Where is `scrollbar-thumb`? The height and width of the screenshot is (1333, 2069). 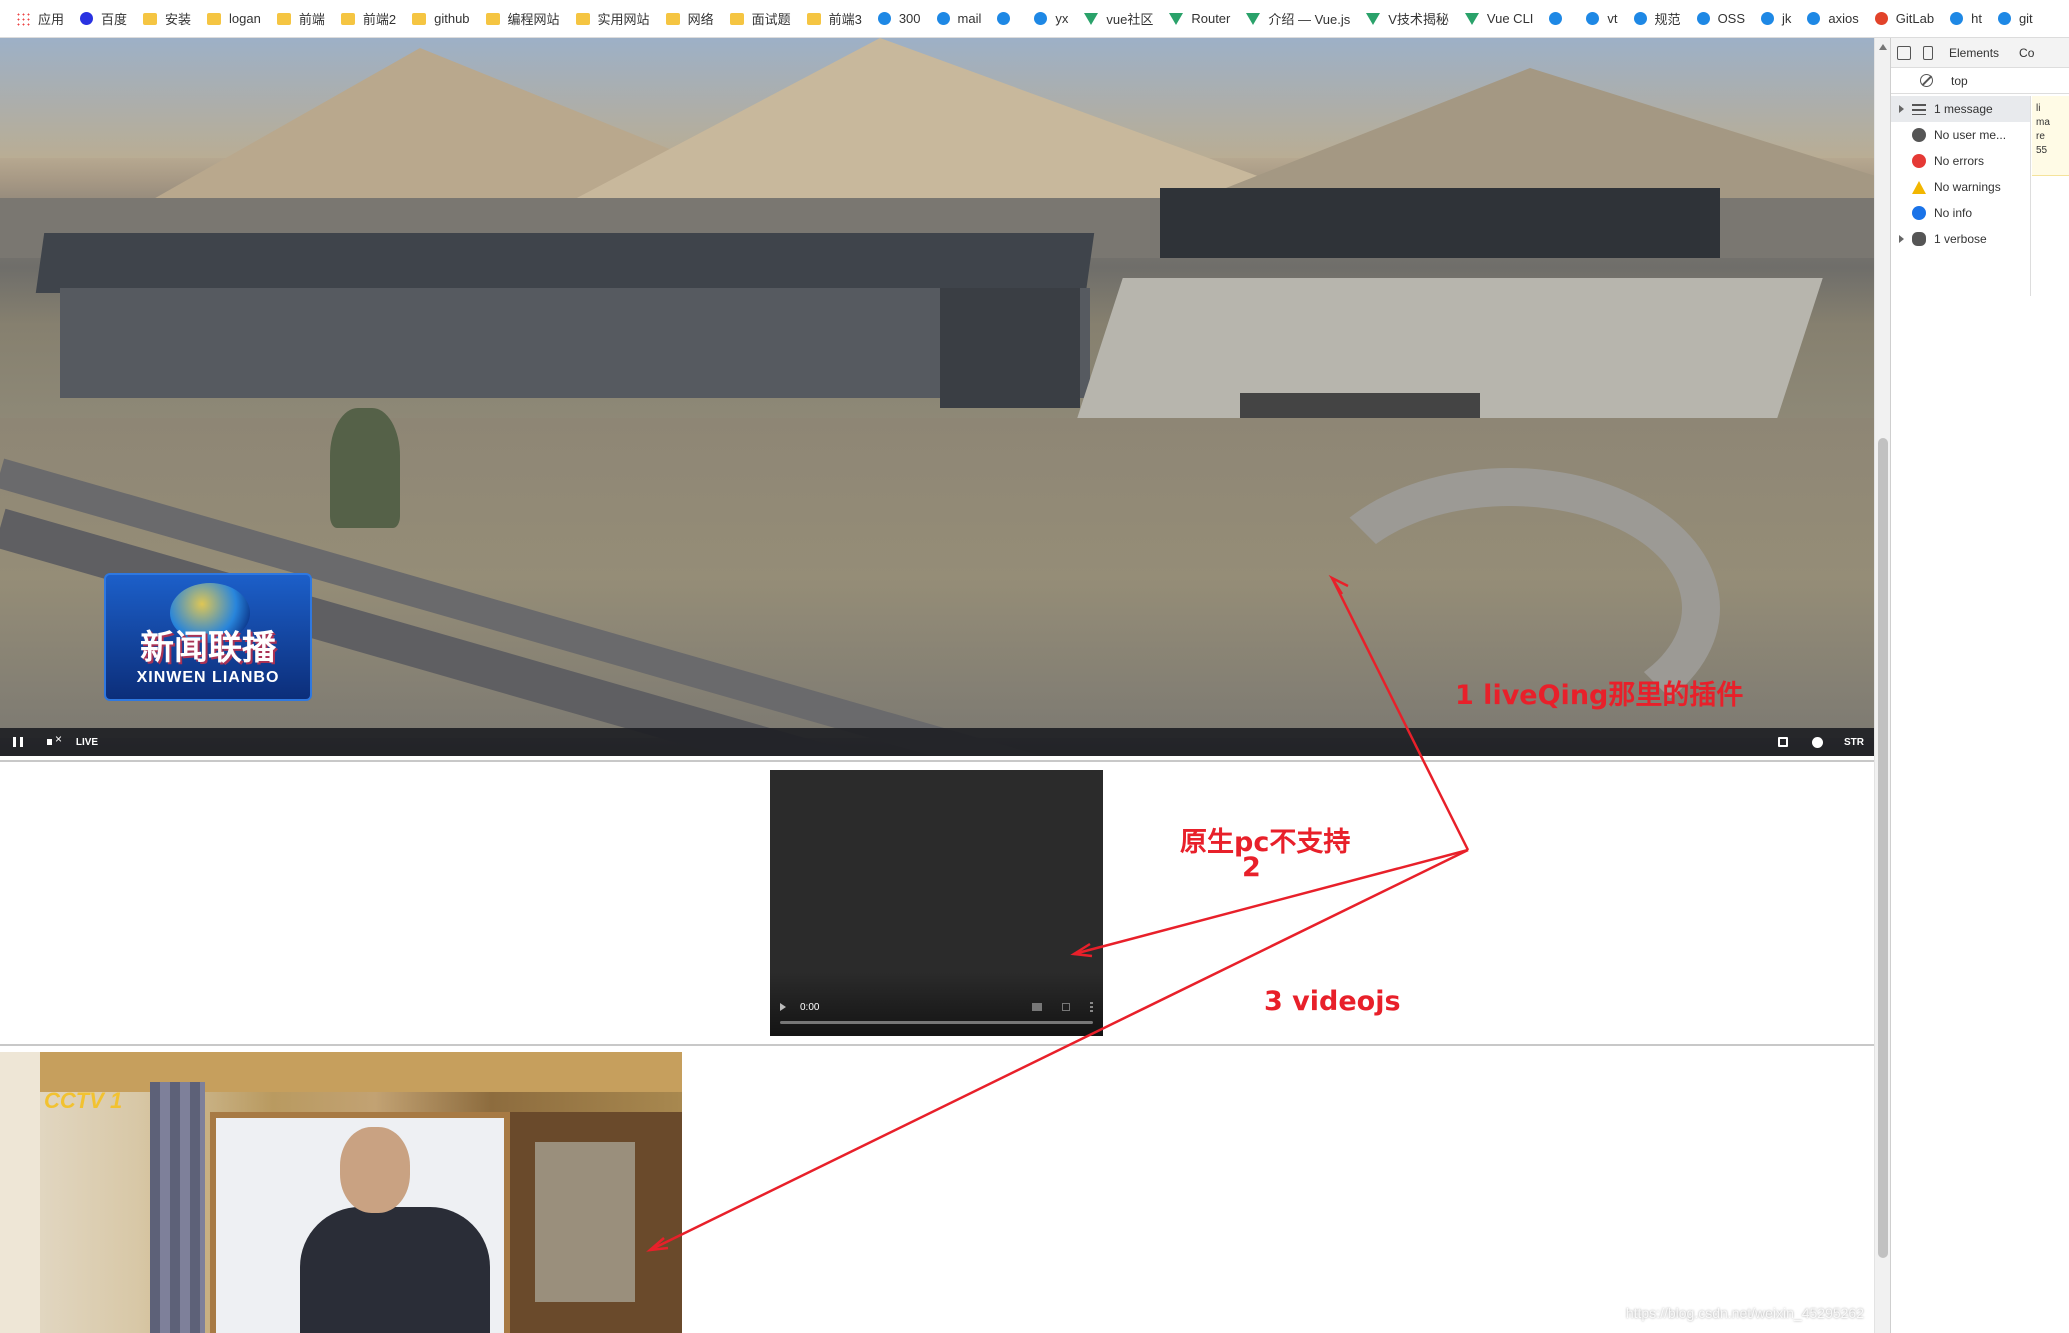 scrollbar-thumb is located at coordinates (1883, 848).